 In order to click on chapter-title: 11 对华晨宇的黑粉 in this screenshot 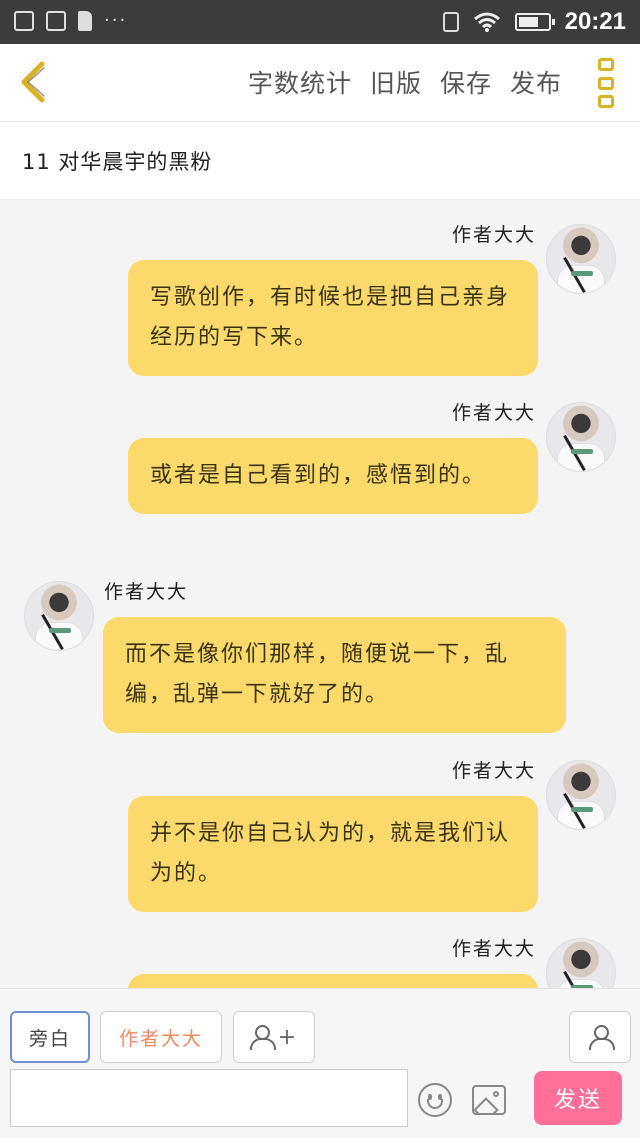, I will do `click(320, 161)`.